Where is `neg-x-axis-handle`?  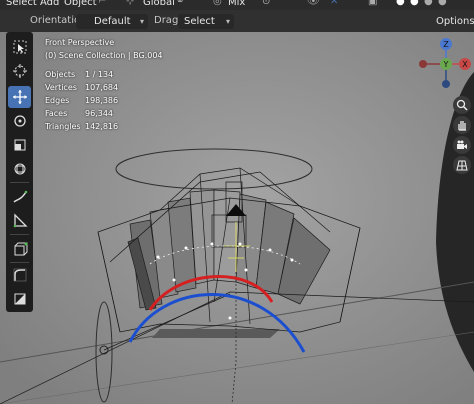
neg-x-axis-handle is located at coordinates (423, 64).